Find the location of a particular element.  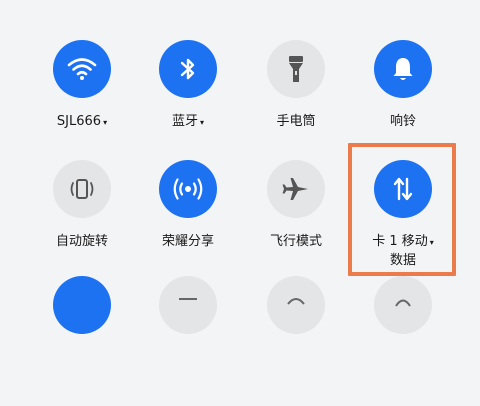

wifi-network-name: SJL666 is located at coordinates (79, 121).